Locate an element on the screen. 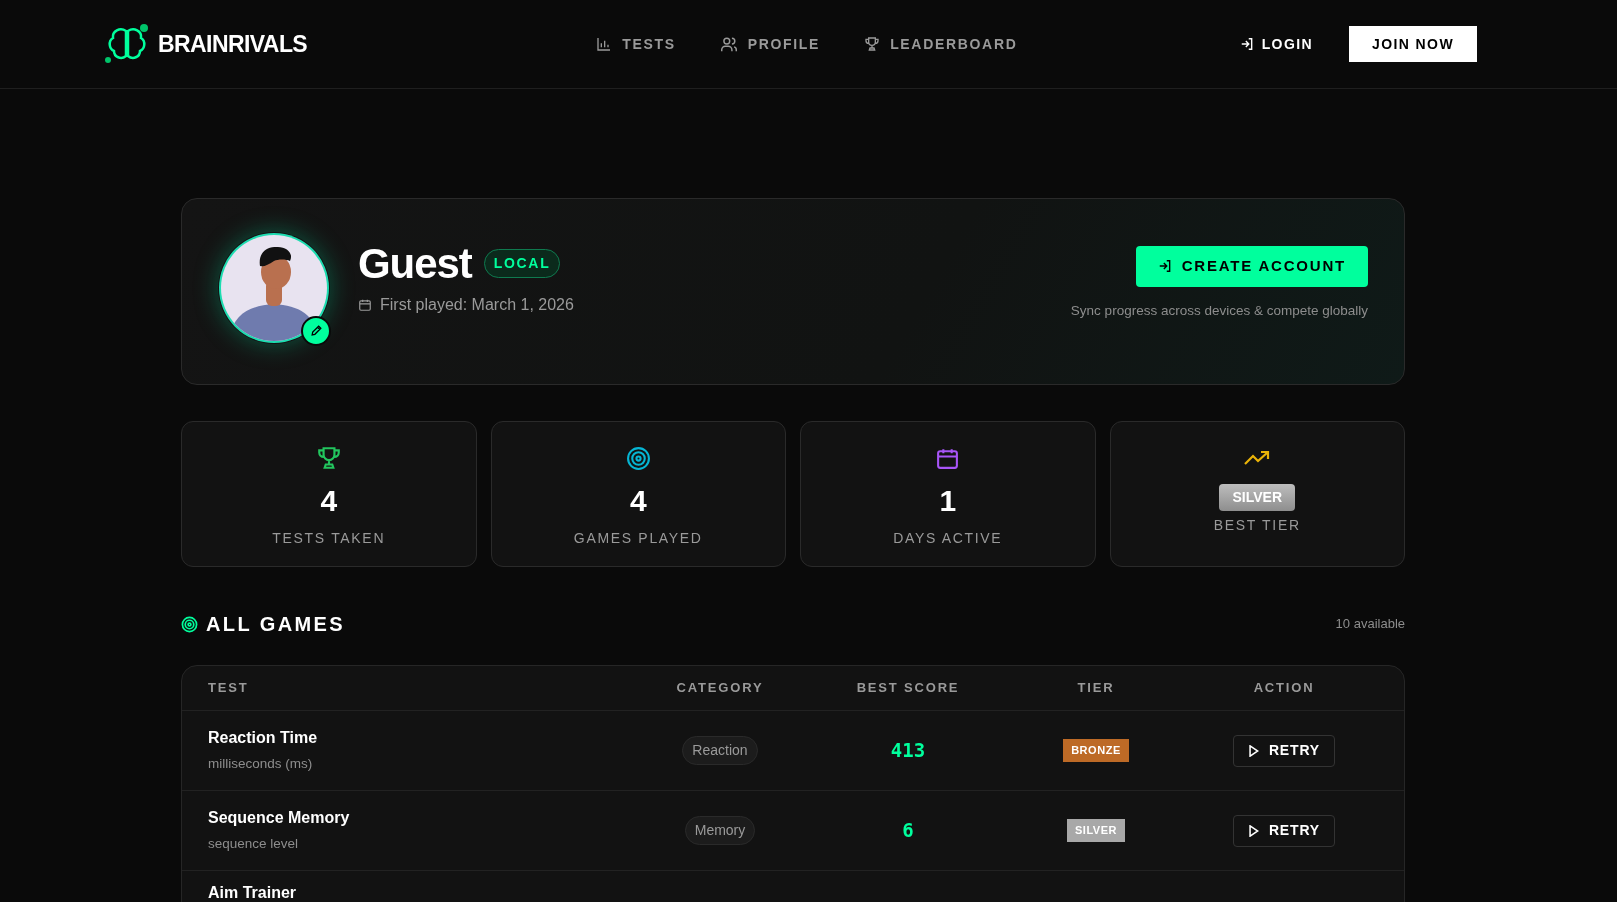 This screenshot has height=902, width=1617. stat-label: GAMES PLAYED is located at coordinates (638, 538).